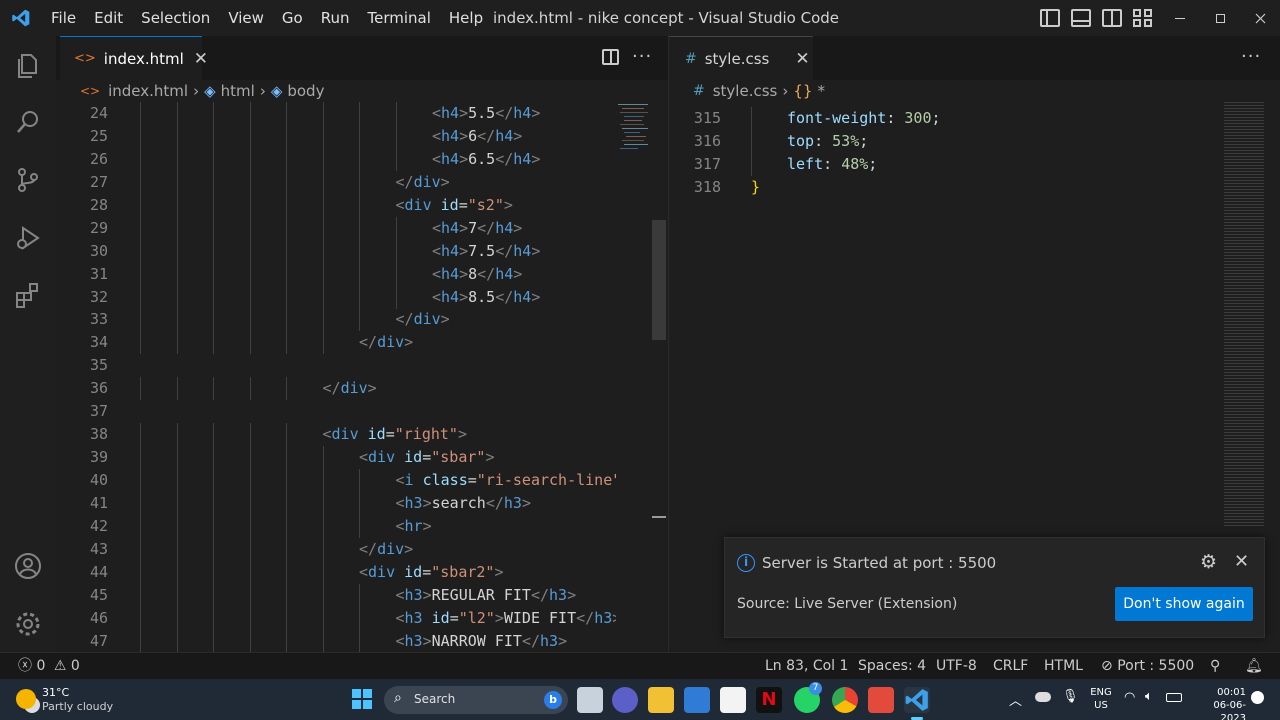 The width and height of the screenshot is (1280, 720). Describe the element at coordinates (336, 113) in the screenshot. I see `code-line: 24 <h4>5.5</h4>` at that location.